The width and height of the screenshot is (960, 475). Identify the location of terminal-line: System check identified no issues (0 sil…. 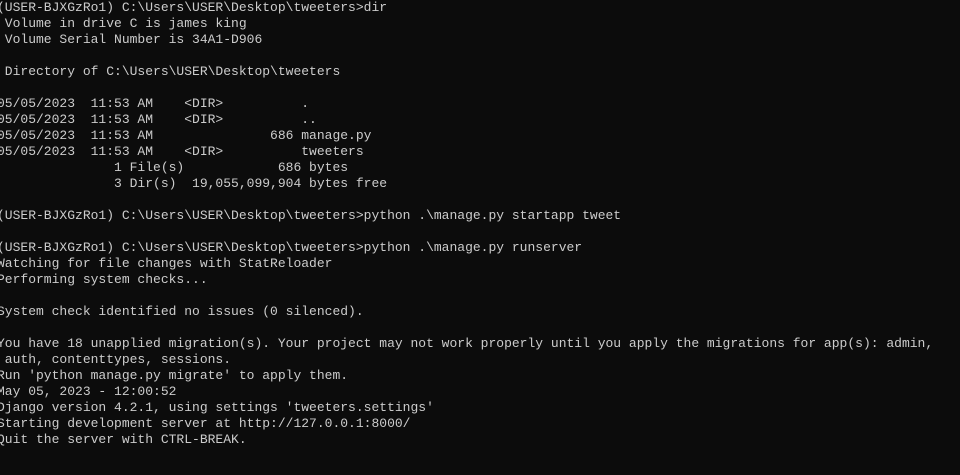
(182, 311).